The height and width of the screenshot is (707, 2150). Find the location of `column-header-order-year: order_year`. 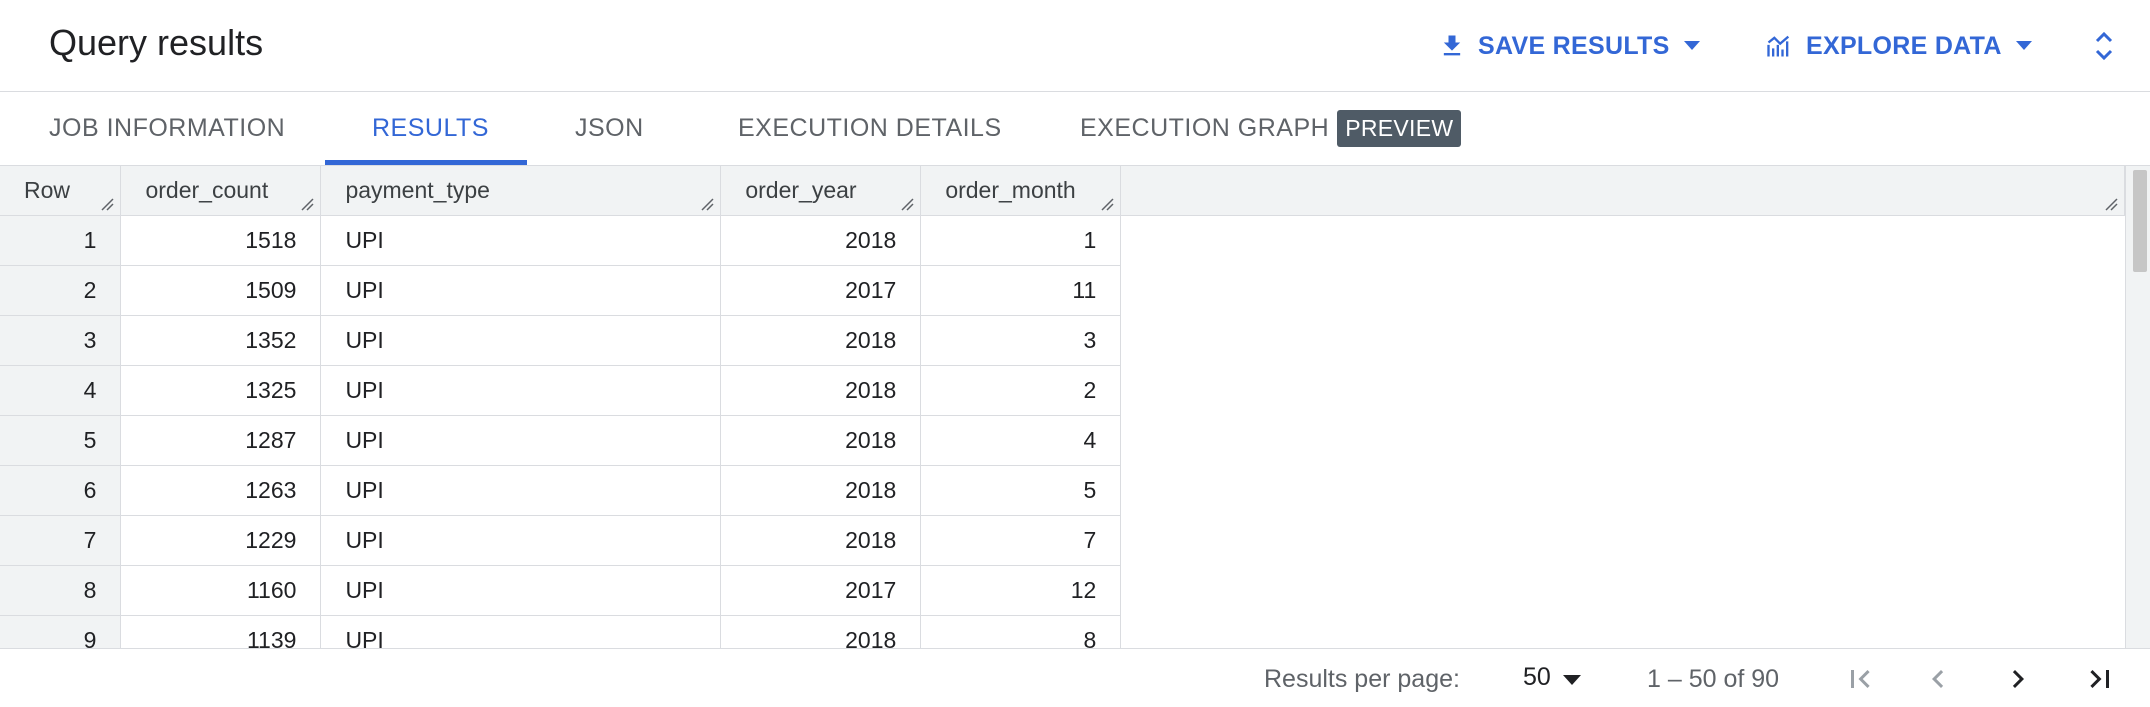

column-header-order-year: order_year is located at coordinates (821, 191).